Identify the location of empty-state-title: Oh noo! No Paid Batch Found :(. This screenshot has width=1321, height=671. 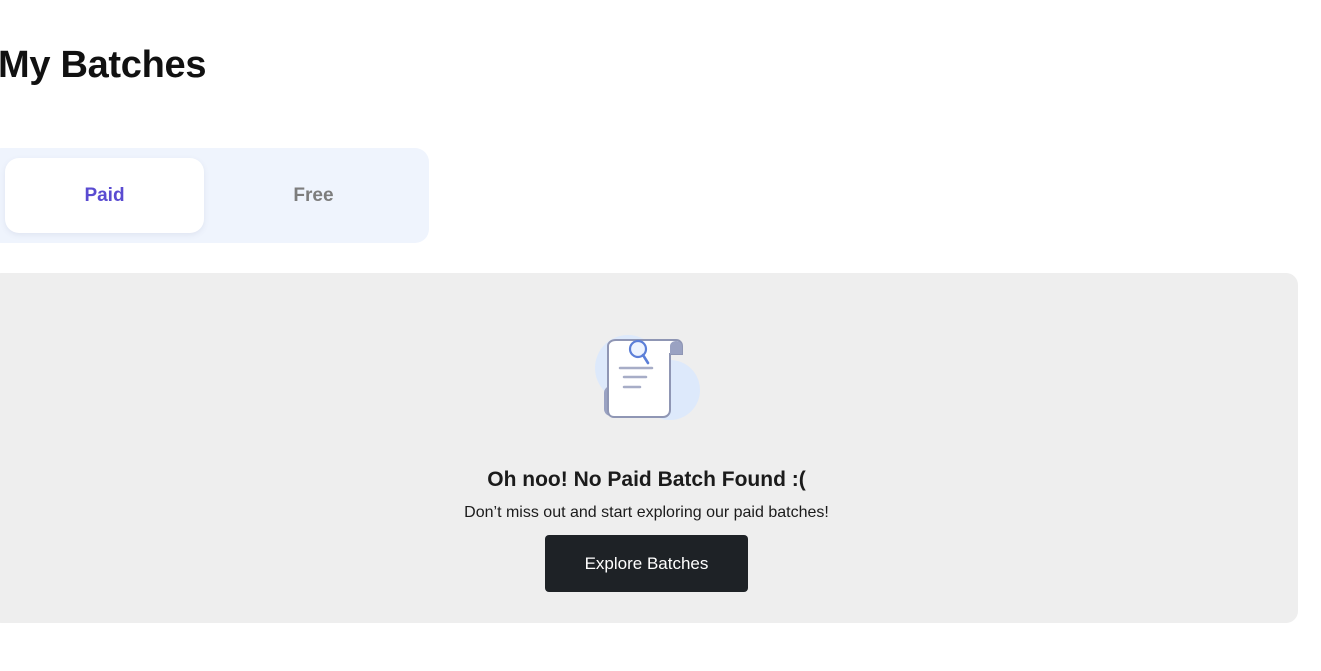
(646, 479).